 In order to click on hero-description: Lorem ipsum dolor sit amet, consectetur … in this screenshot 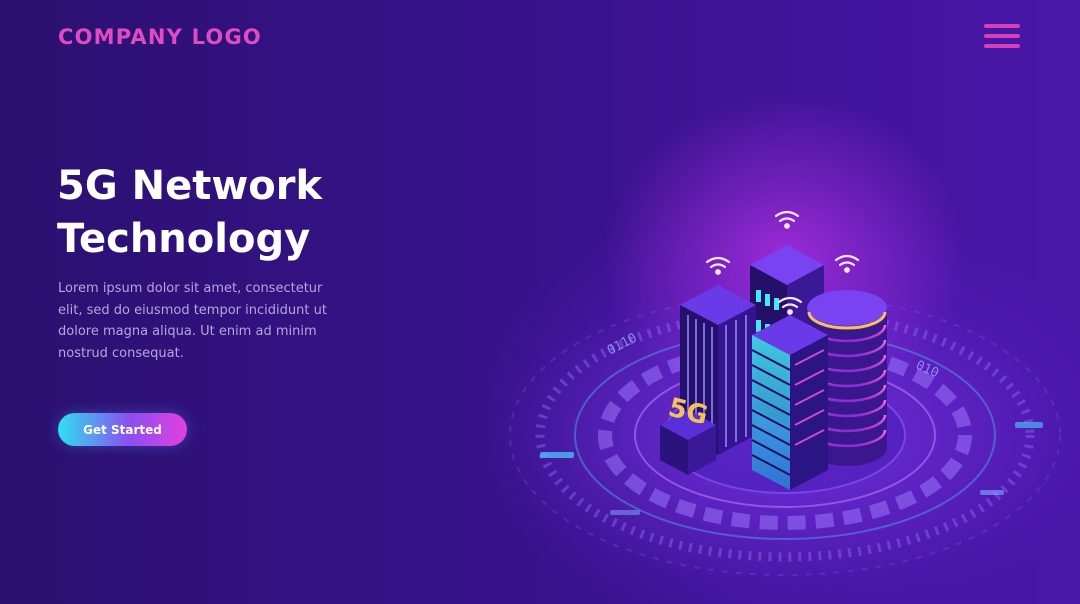, I will do `click(192, 321)`.